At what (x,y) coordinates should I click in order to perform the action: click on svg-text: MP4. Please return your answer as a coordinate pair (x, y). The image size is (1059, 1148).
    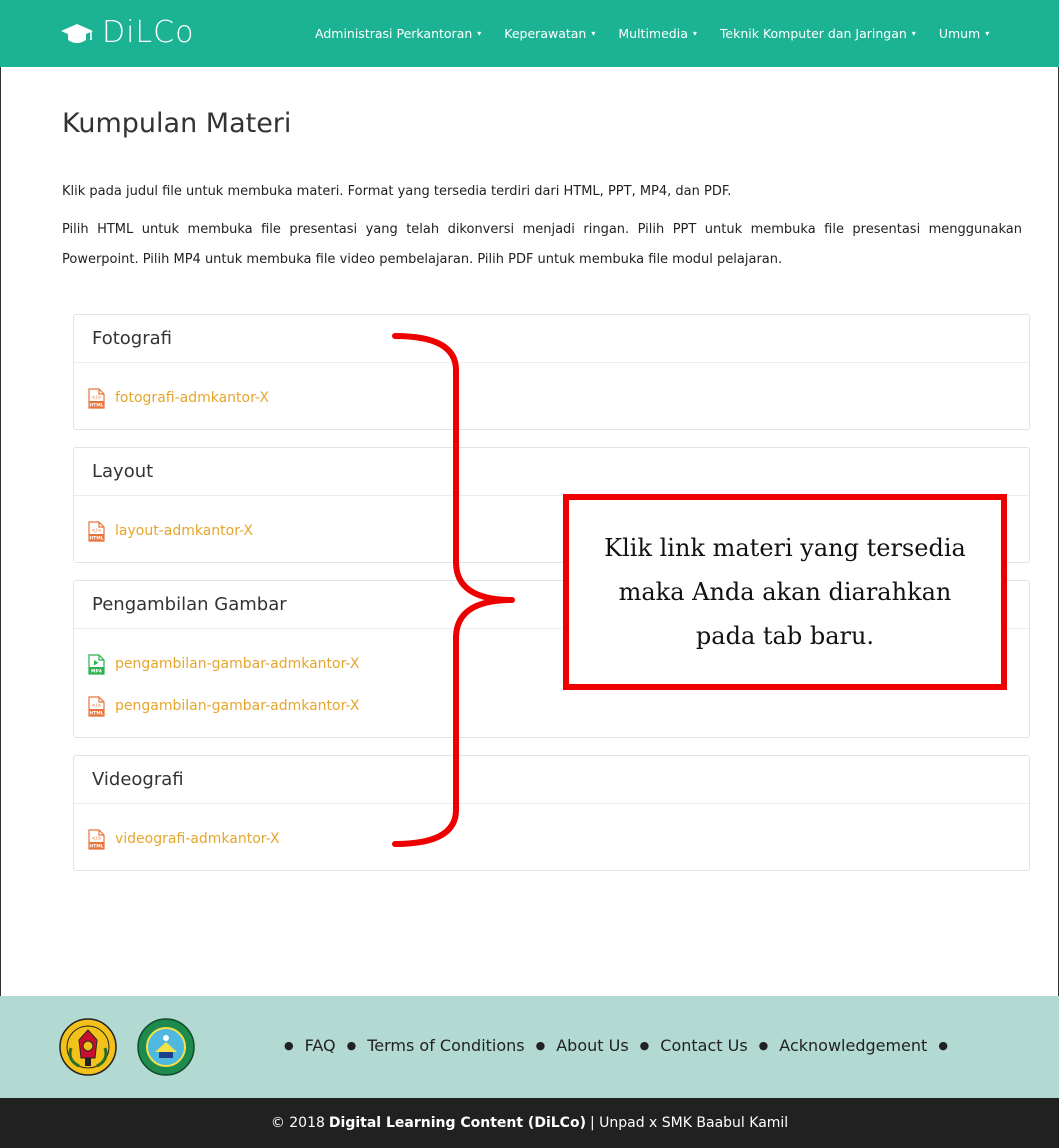
    Looking at the image, I should click on (96, 671).